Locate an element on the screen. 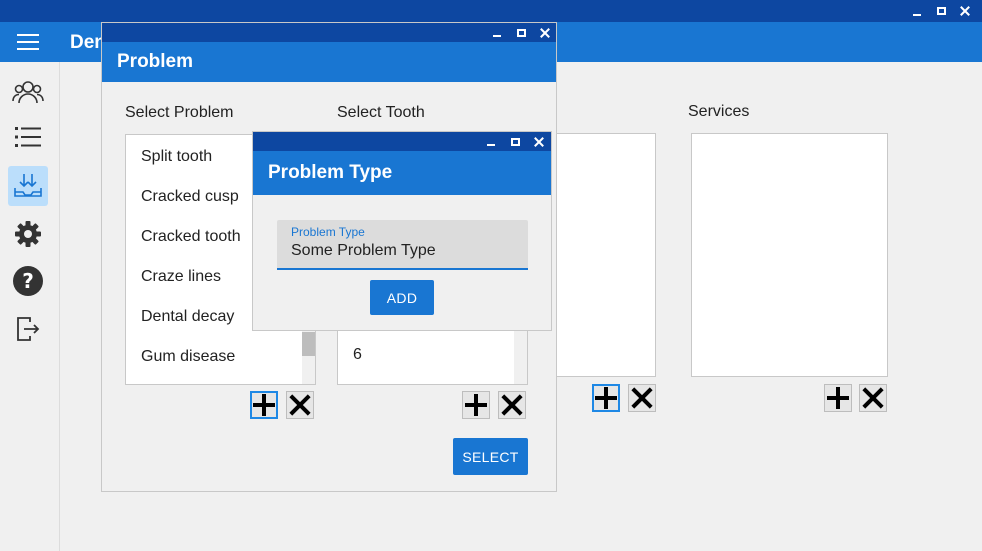 The image size is (982, 551). services-label: Services is located at coordinates (719, 111).